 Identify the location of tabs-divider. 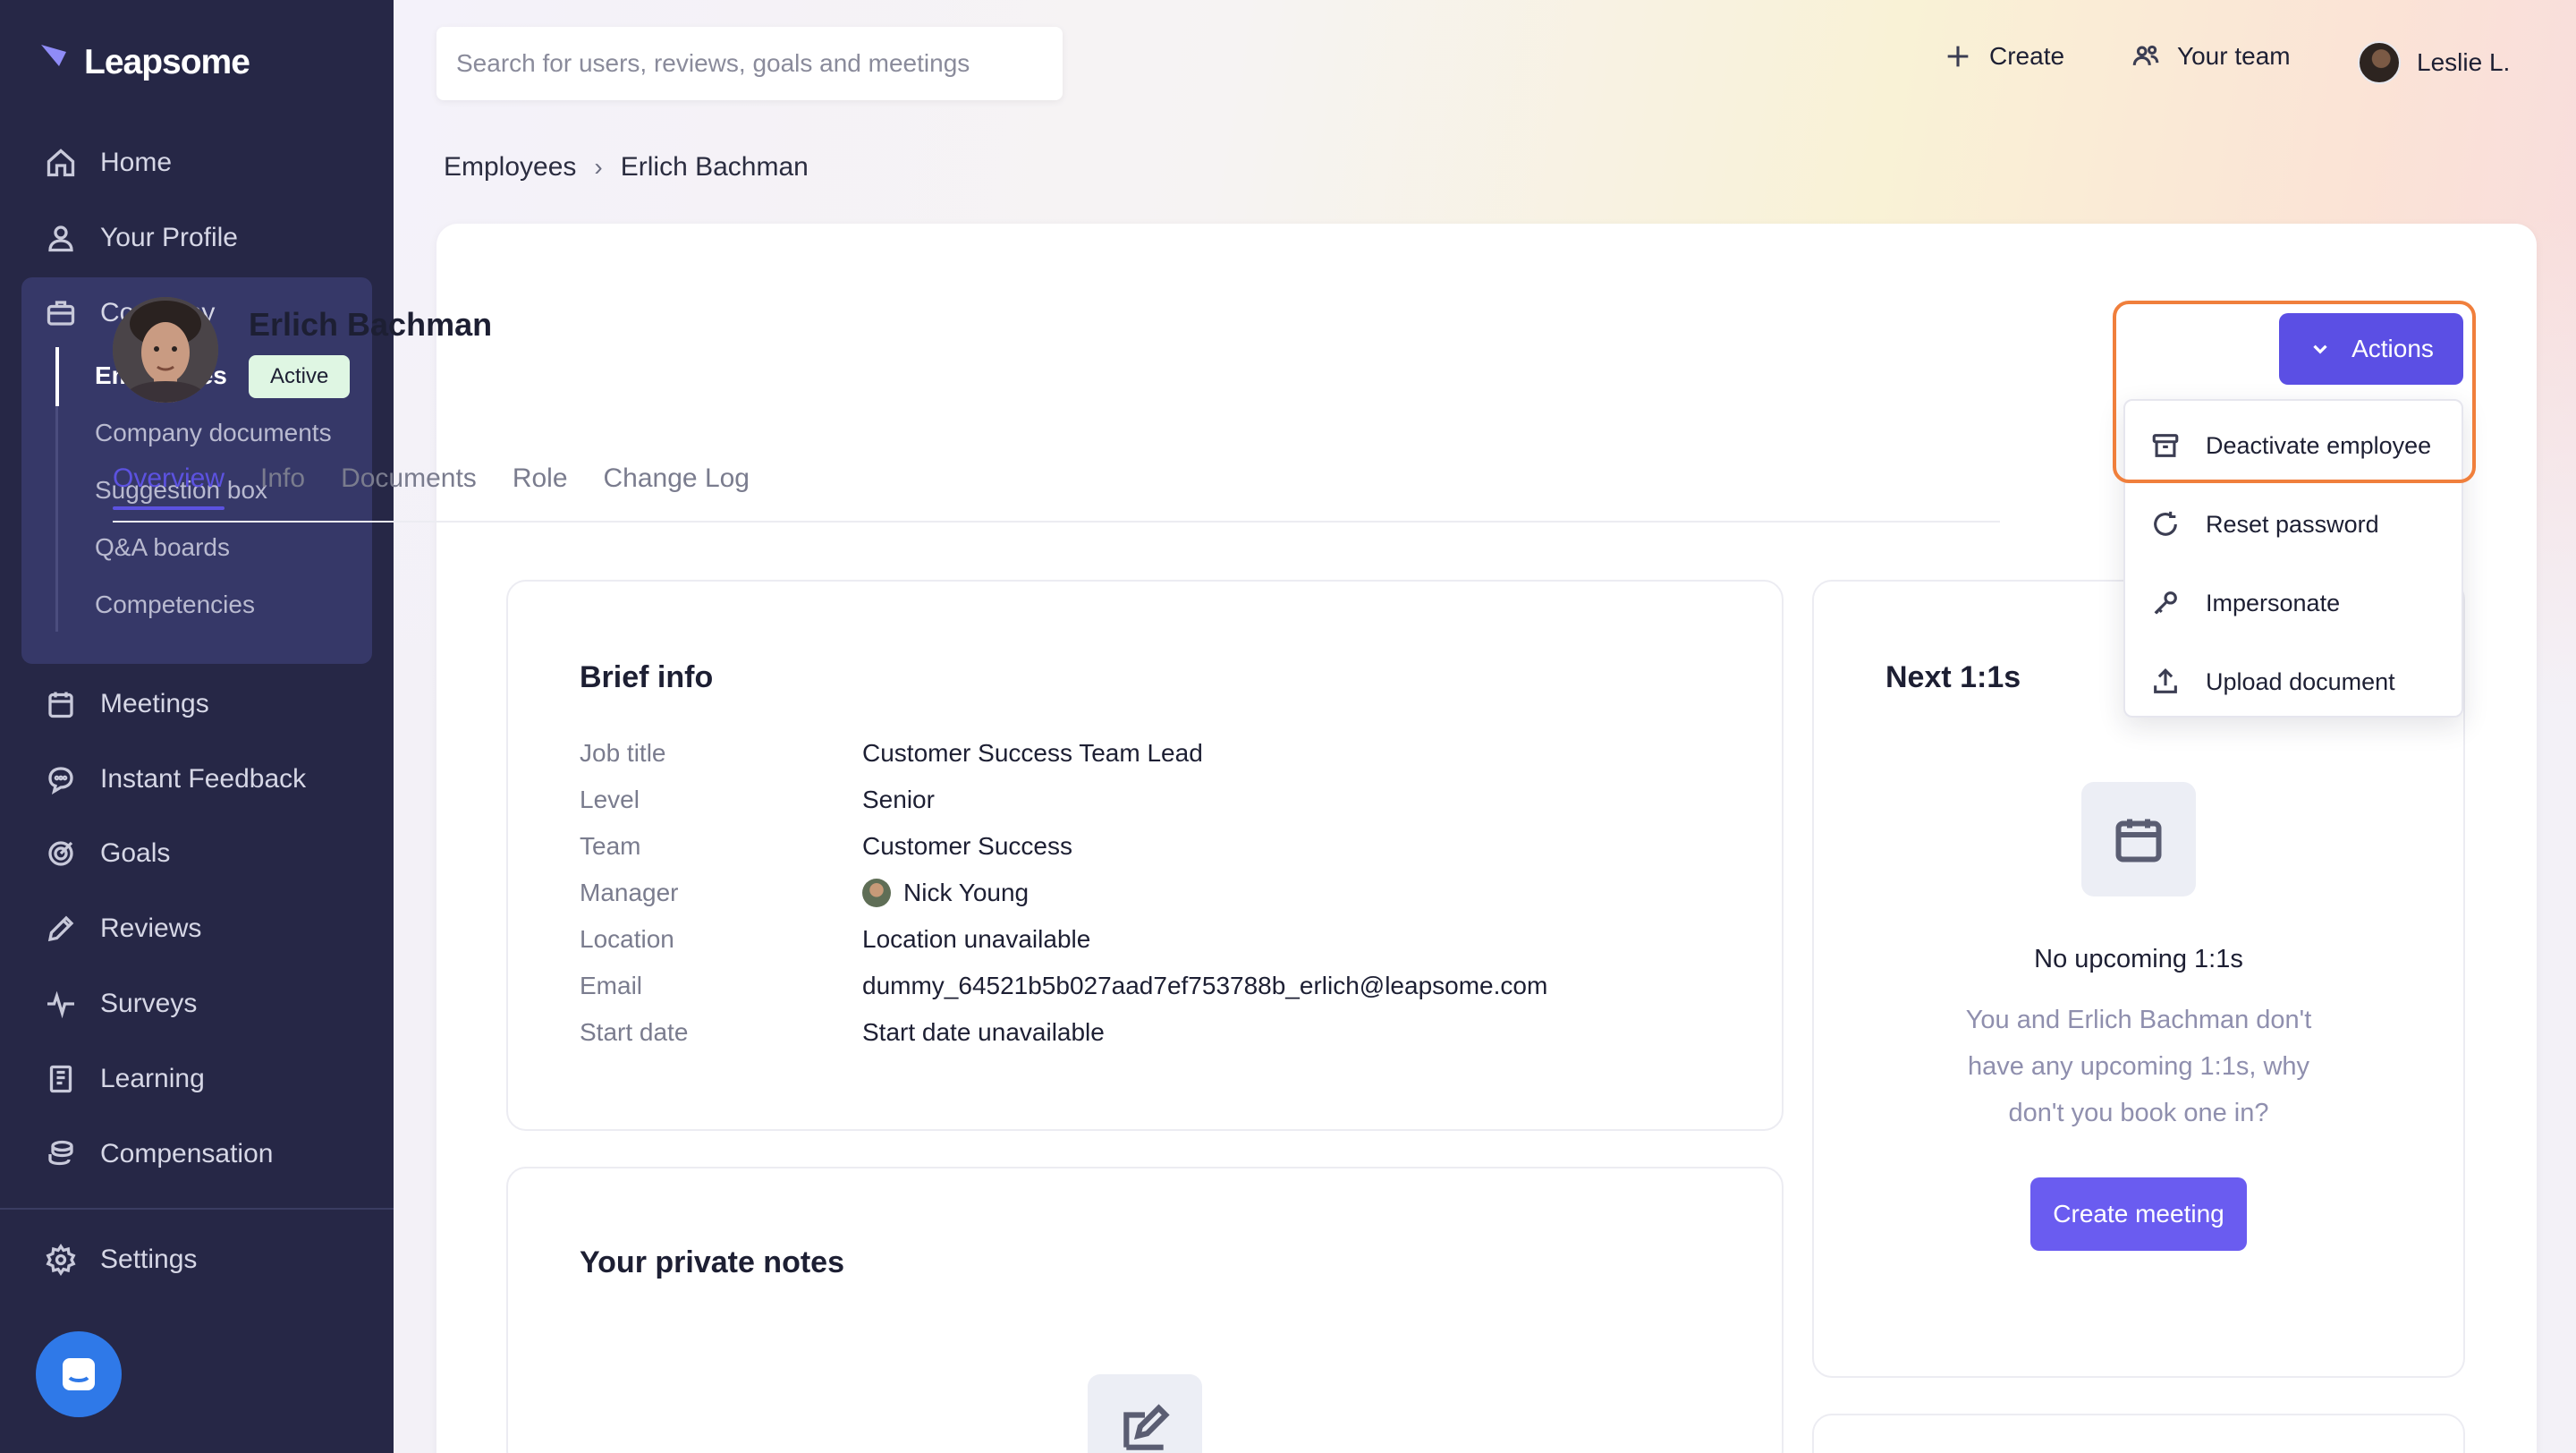
(1056, 522).